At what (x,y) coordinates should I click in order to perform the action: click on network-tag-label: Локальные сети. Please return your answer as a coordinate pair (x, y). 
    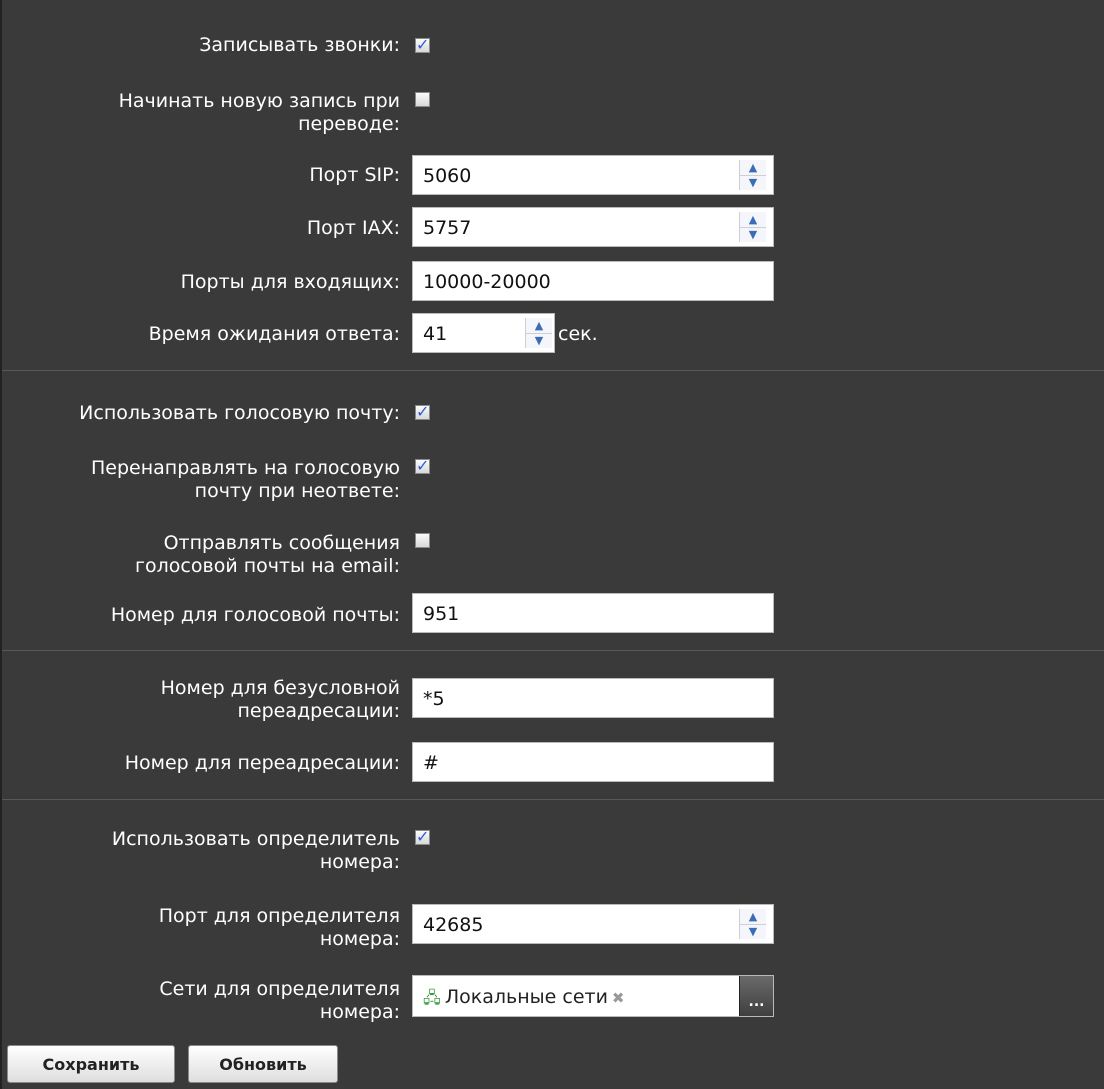
    Looking at the image, I should click on (526, 997).